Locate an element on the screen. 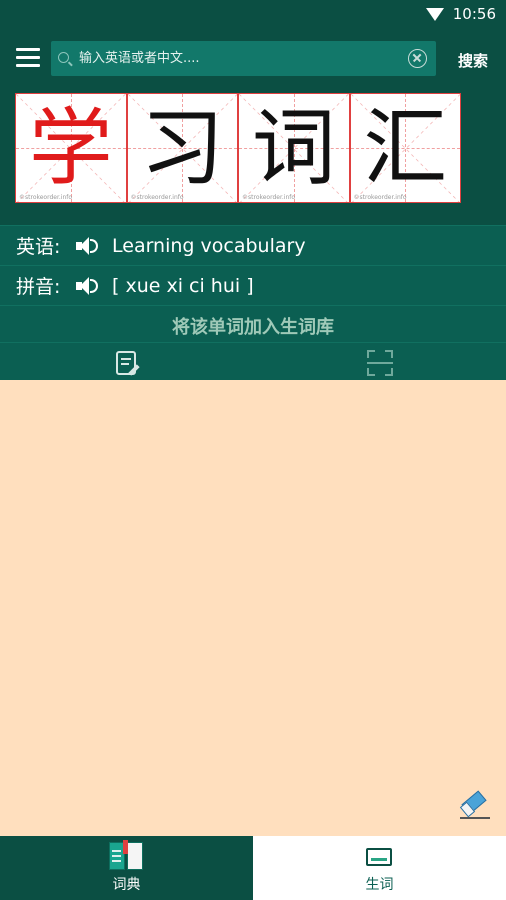 This screenshot has height=900, width=506. bottom-tab-bar: 词典 生词 is located at coordinates (253, 868).